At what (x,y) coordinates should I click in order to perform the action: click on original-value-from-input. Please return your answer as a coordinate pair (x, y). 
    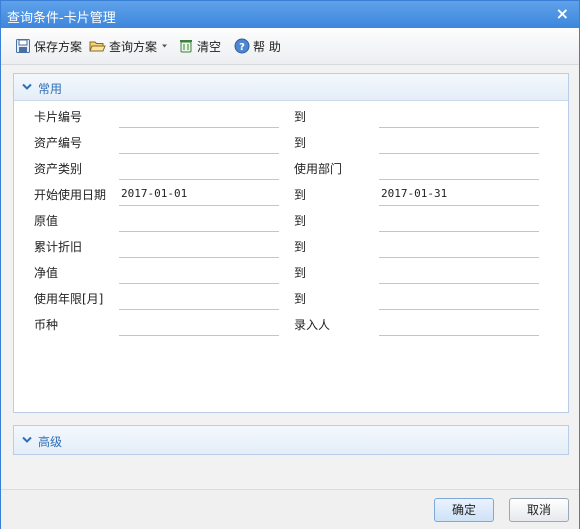
    Looking at the image, I should click on (199, 219).